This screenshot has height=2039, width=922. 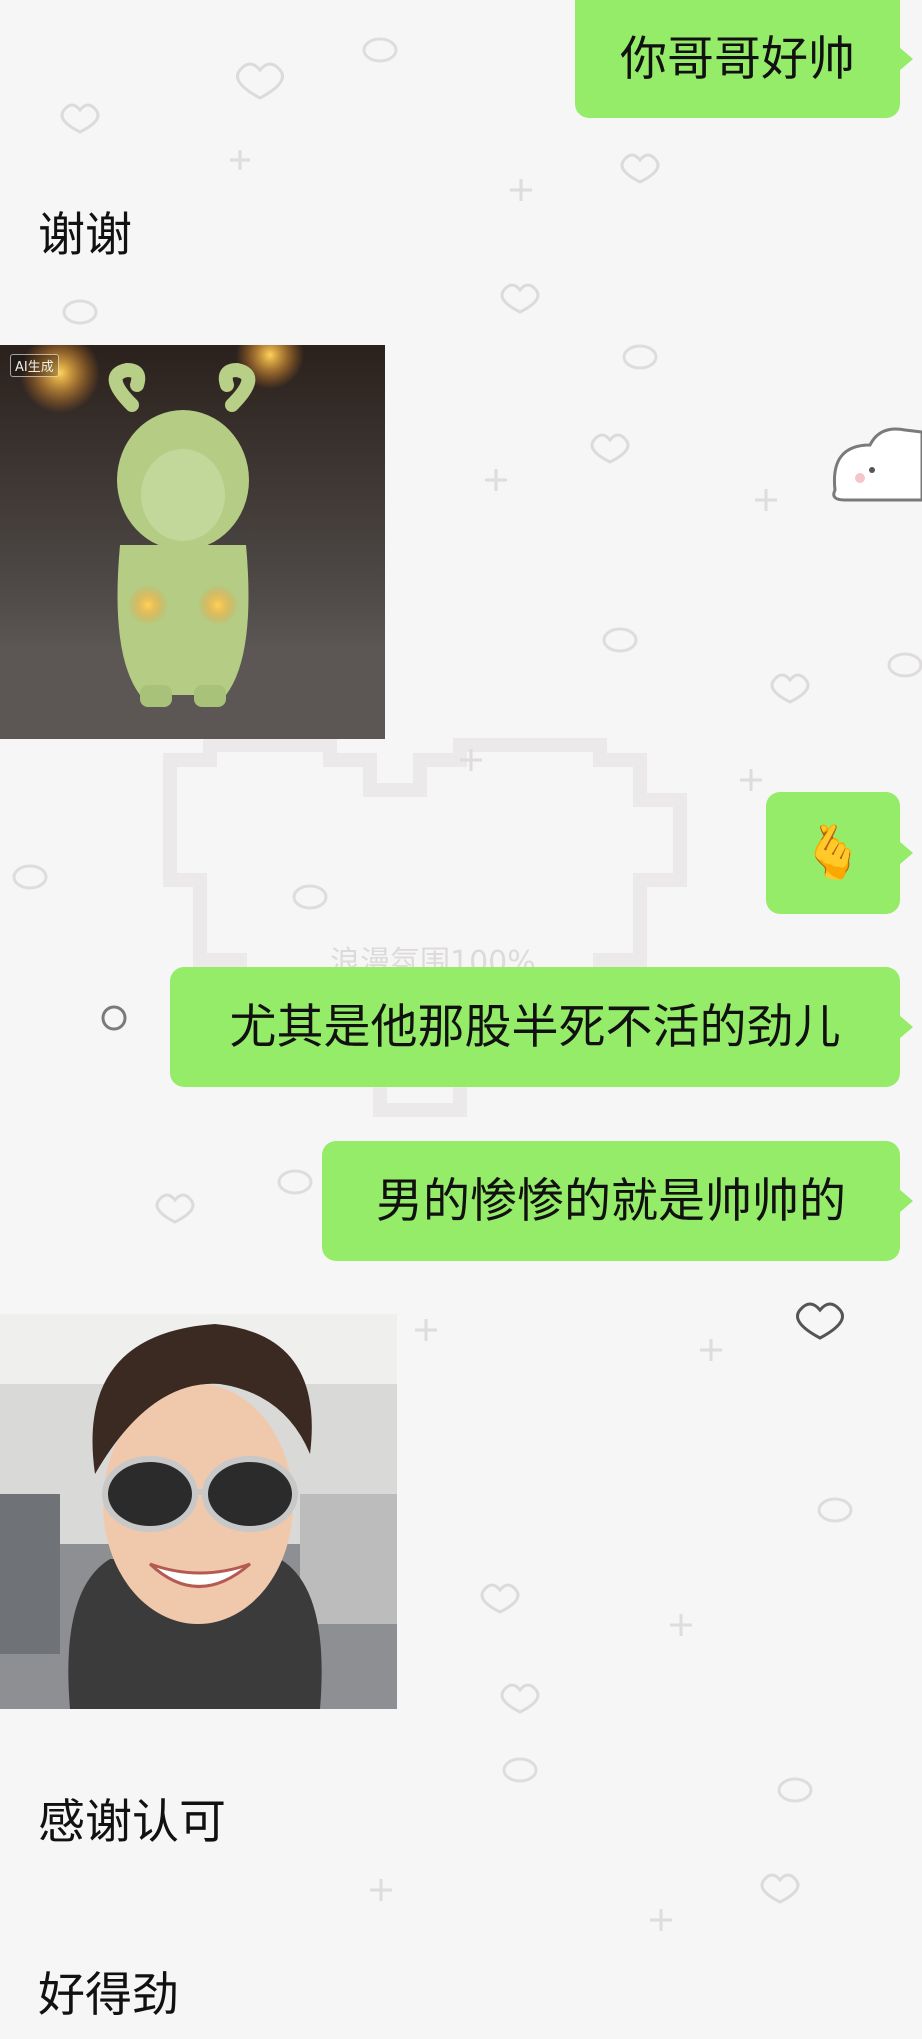 I want to click on cloud-doodle, so click(x=877, y=464).